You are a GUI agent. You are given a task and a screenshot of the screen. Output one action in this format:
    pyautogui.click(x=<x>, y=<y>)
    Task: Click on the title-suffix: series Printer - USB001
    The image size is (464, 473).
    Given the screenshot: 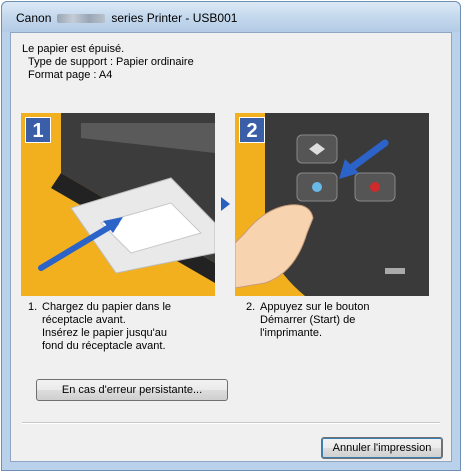 What is the action you would take?
    pyautogui.click(x=174, y=18)
    